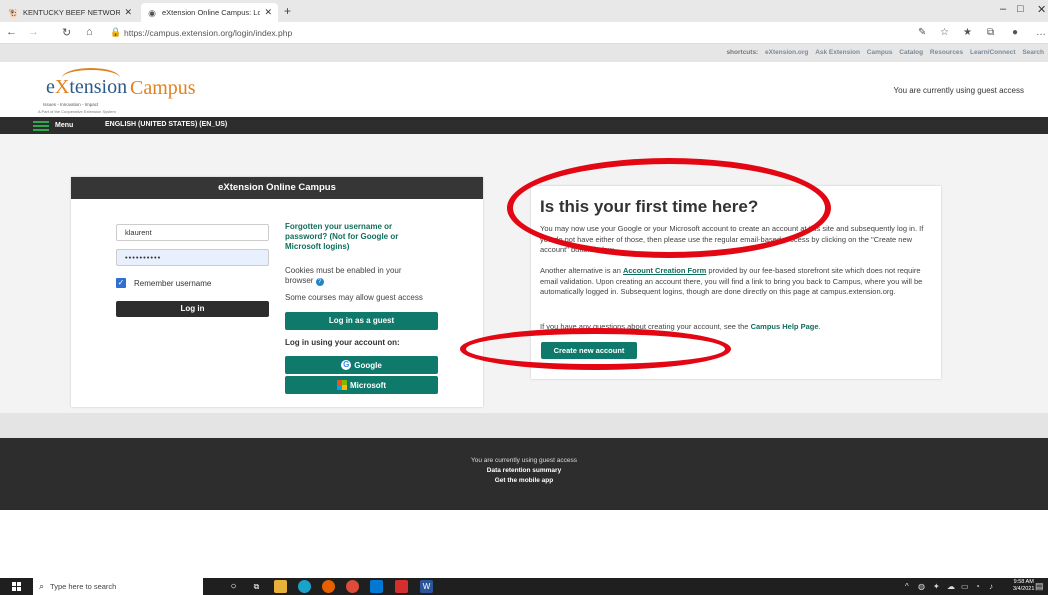 This screenshot has width=1048, height=595. Describe the element at coordinates (1039, 586) in the screenshot. I see `notification-icon: ▤` at that location.